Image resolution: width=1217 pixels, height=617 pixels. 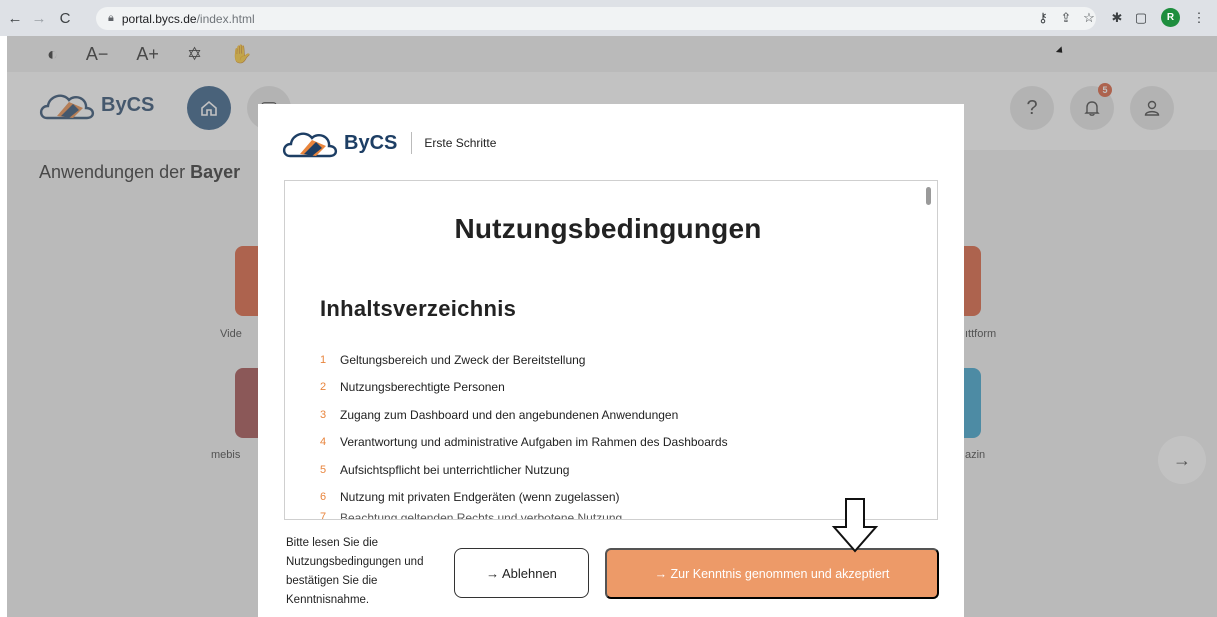 I want to click on modal-logo: ByCS, so click(x=339, y=143).